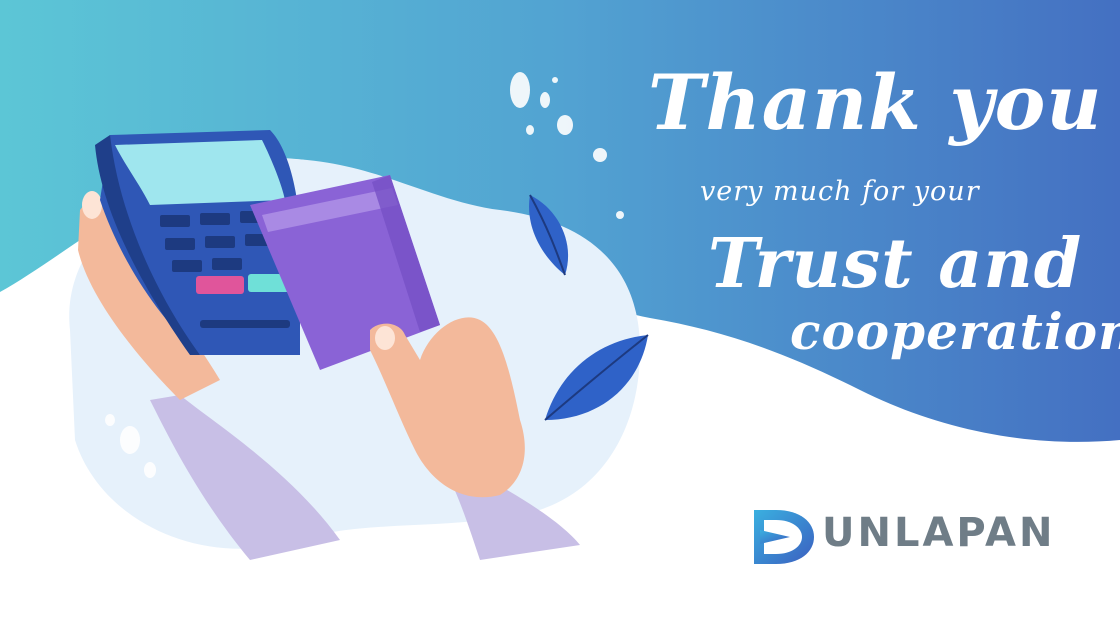  What do you see at coordinates (895, 264) in the screenshot?
I see `headline-trust-and: Trust and` at bounding box center [895, 264].